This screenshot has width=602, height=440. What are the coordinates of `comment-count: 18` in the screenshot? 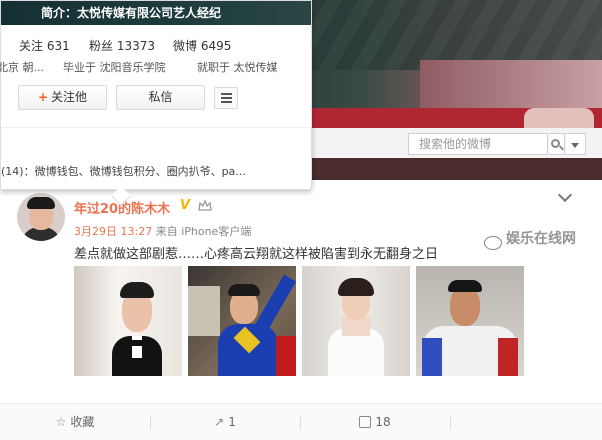 It's located at (383, 422).